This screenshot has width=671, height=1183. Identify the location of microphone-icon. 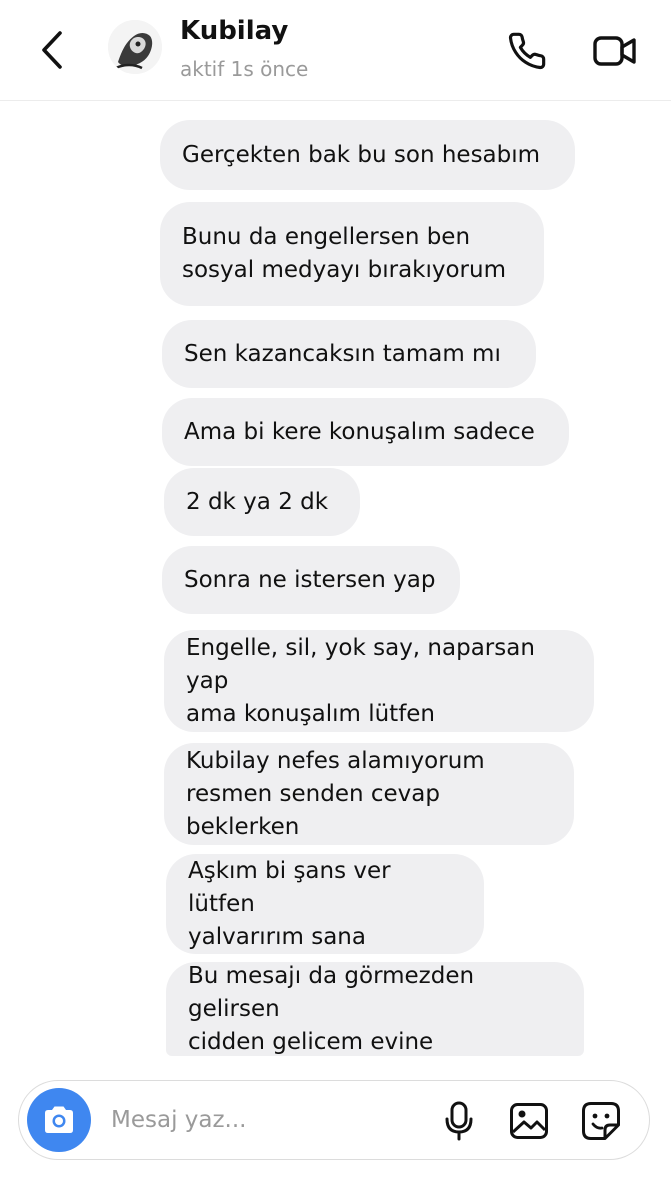
(459, 1121).